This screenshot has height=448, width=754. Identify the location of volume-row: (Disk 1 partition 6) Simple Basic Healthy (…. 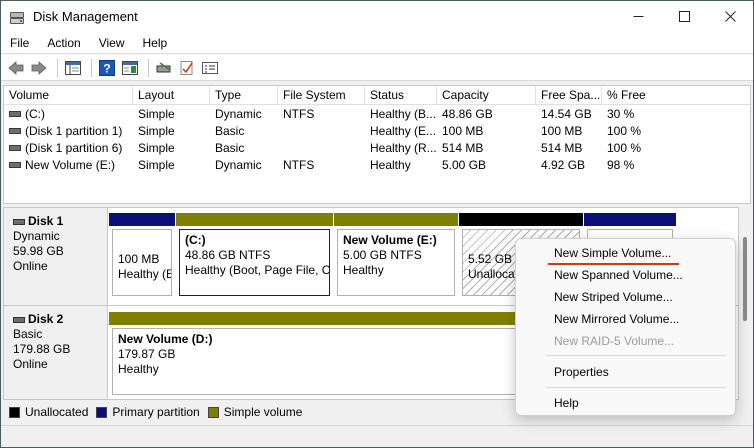
(377, 148).